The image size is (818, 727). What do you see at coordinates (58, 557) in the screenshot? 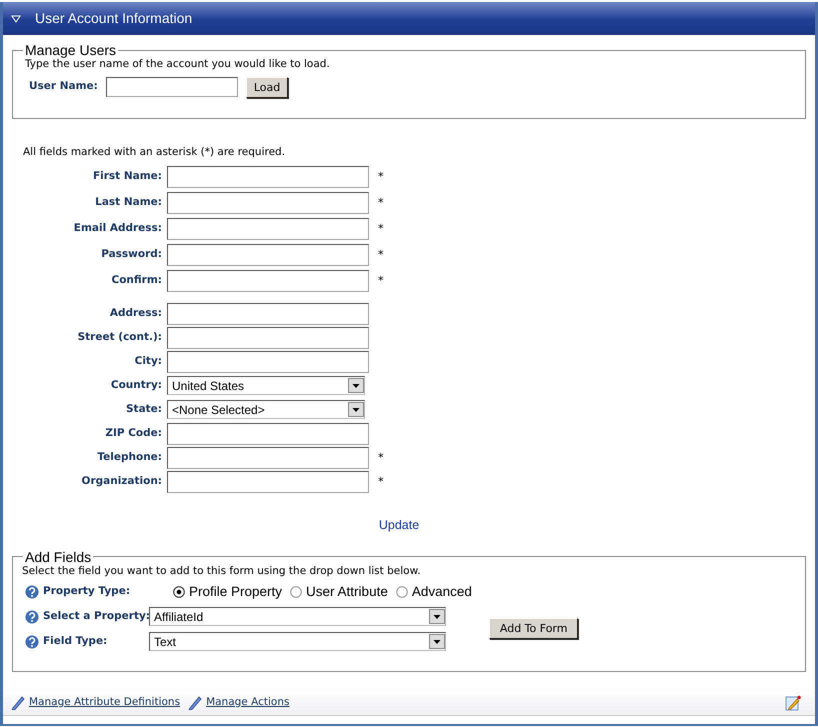
I see `section-legend: Add Fields` at bounding box center [58, 557].